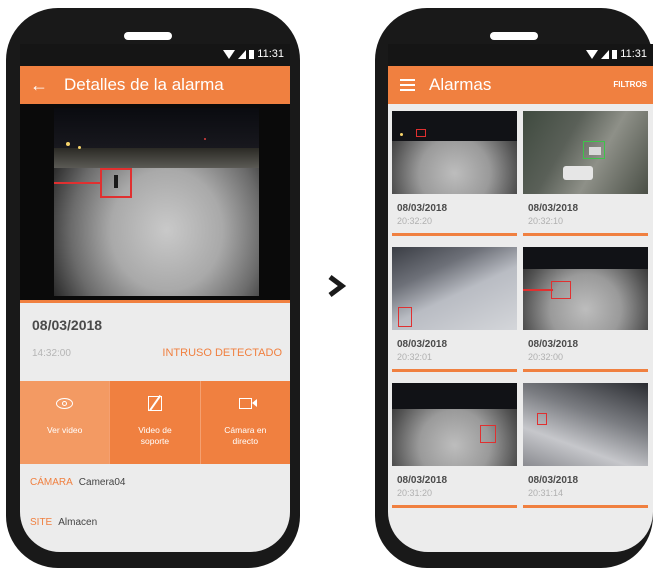 This screenshot has height=571, width=653. I want to click on camera-snapshot, so click(155, 202).